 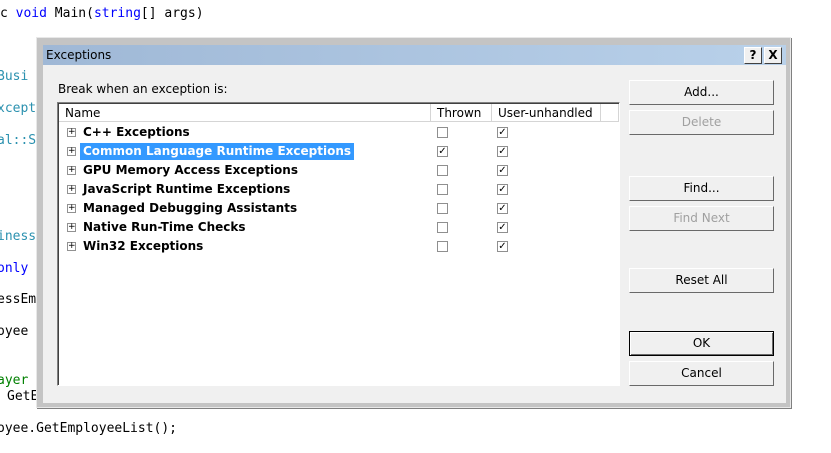 What do you see at coordinates (701, 343) in the screenshot?
I see `ok-button: OK` at bounding box center [701, 343].